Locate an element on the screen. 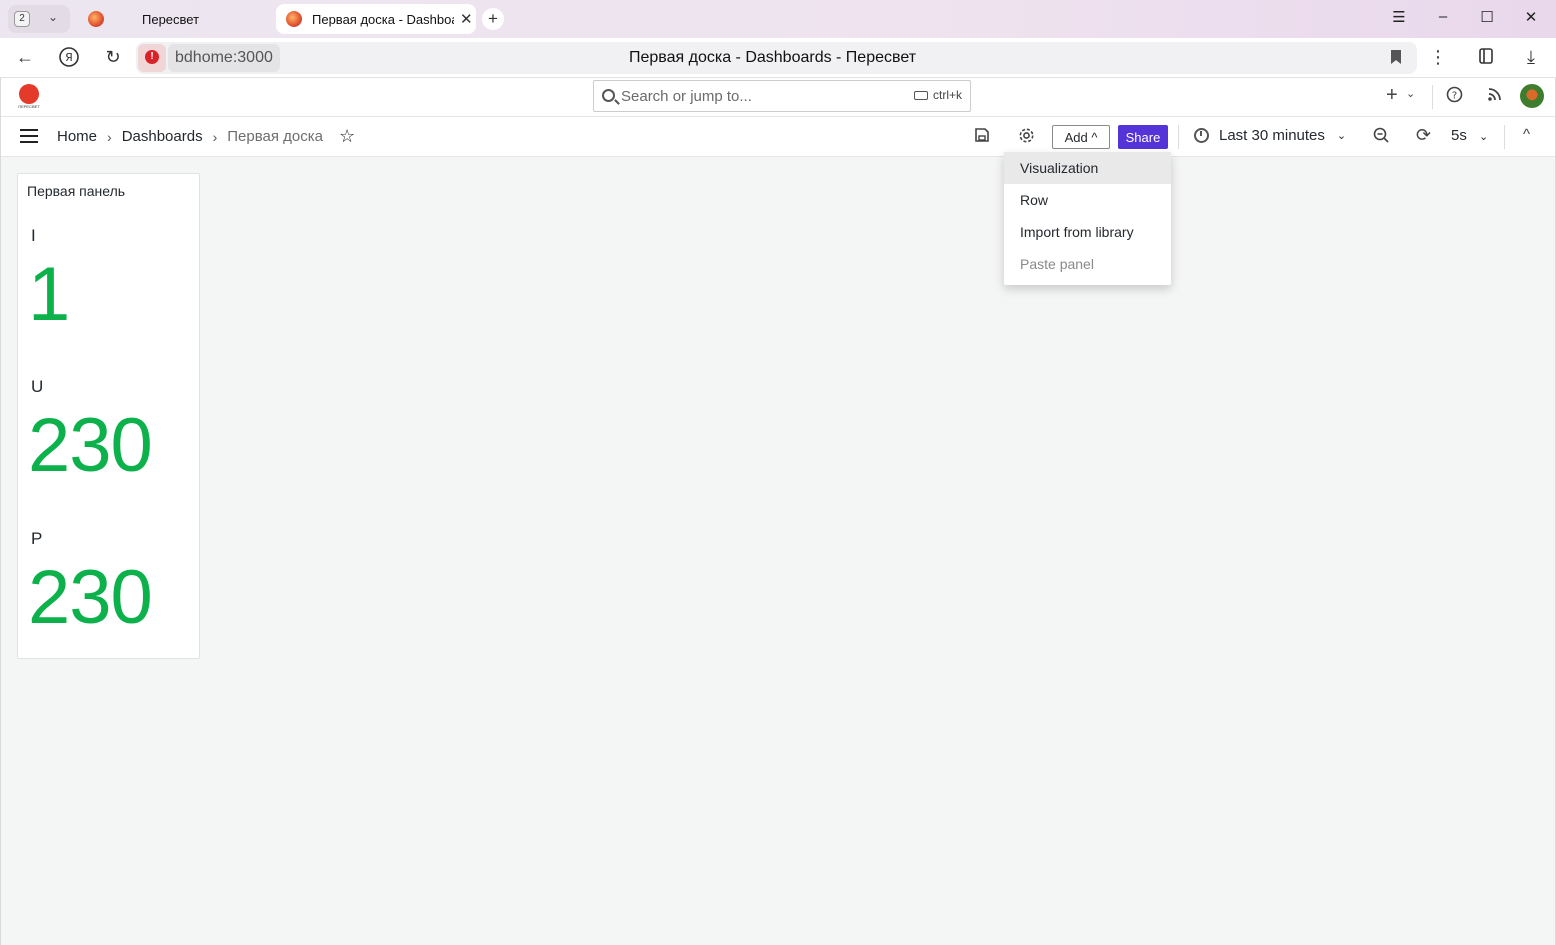  user-avatar is located at coordinates (1532, 96).